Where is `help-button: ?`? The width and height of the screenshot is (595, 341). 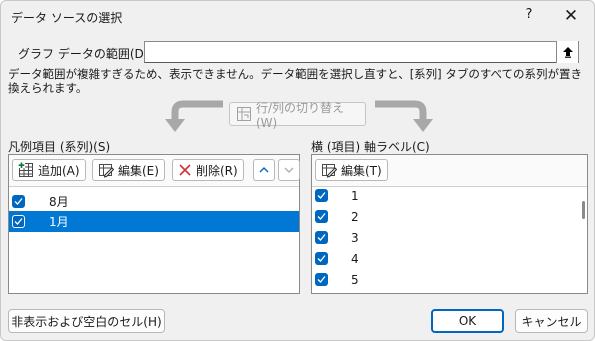
help-button: ? is located at coordinates (529, 17).